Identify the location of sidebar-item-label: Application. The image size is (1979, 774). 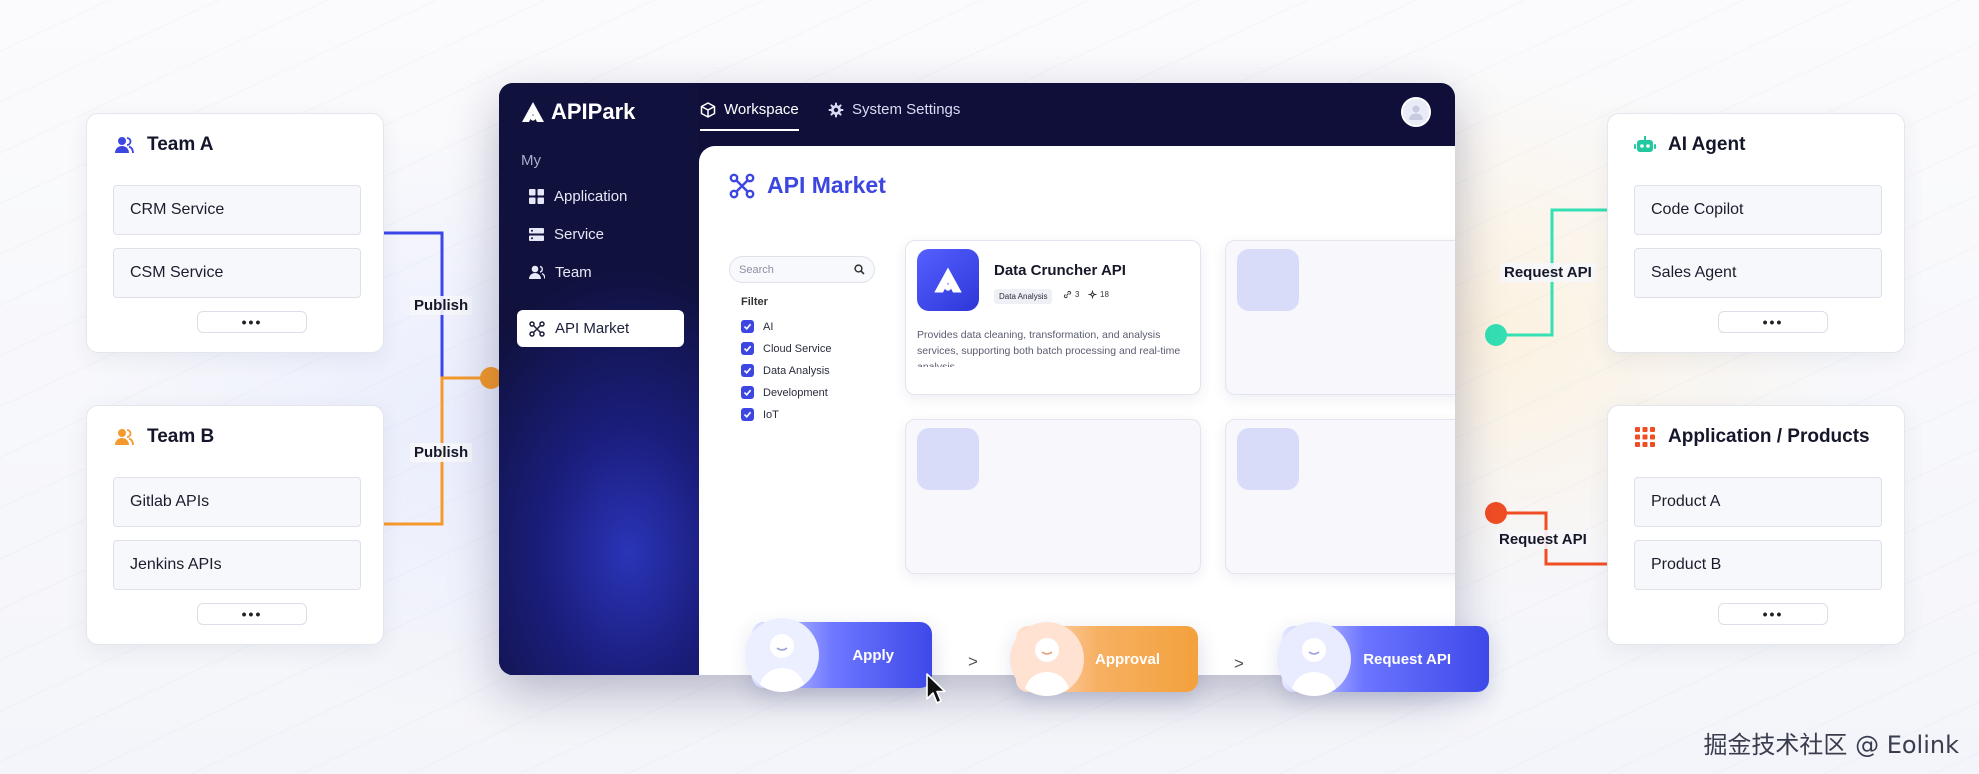
(591, 196).